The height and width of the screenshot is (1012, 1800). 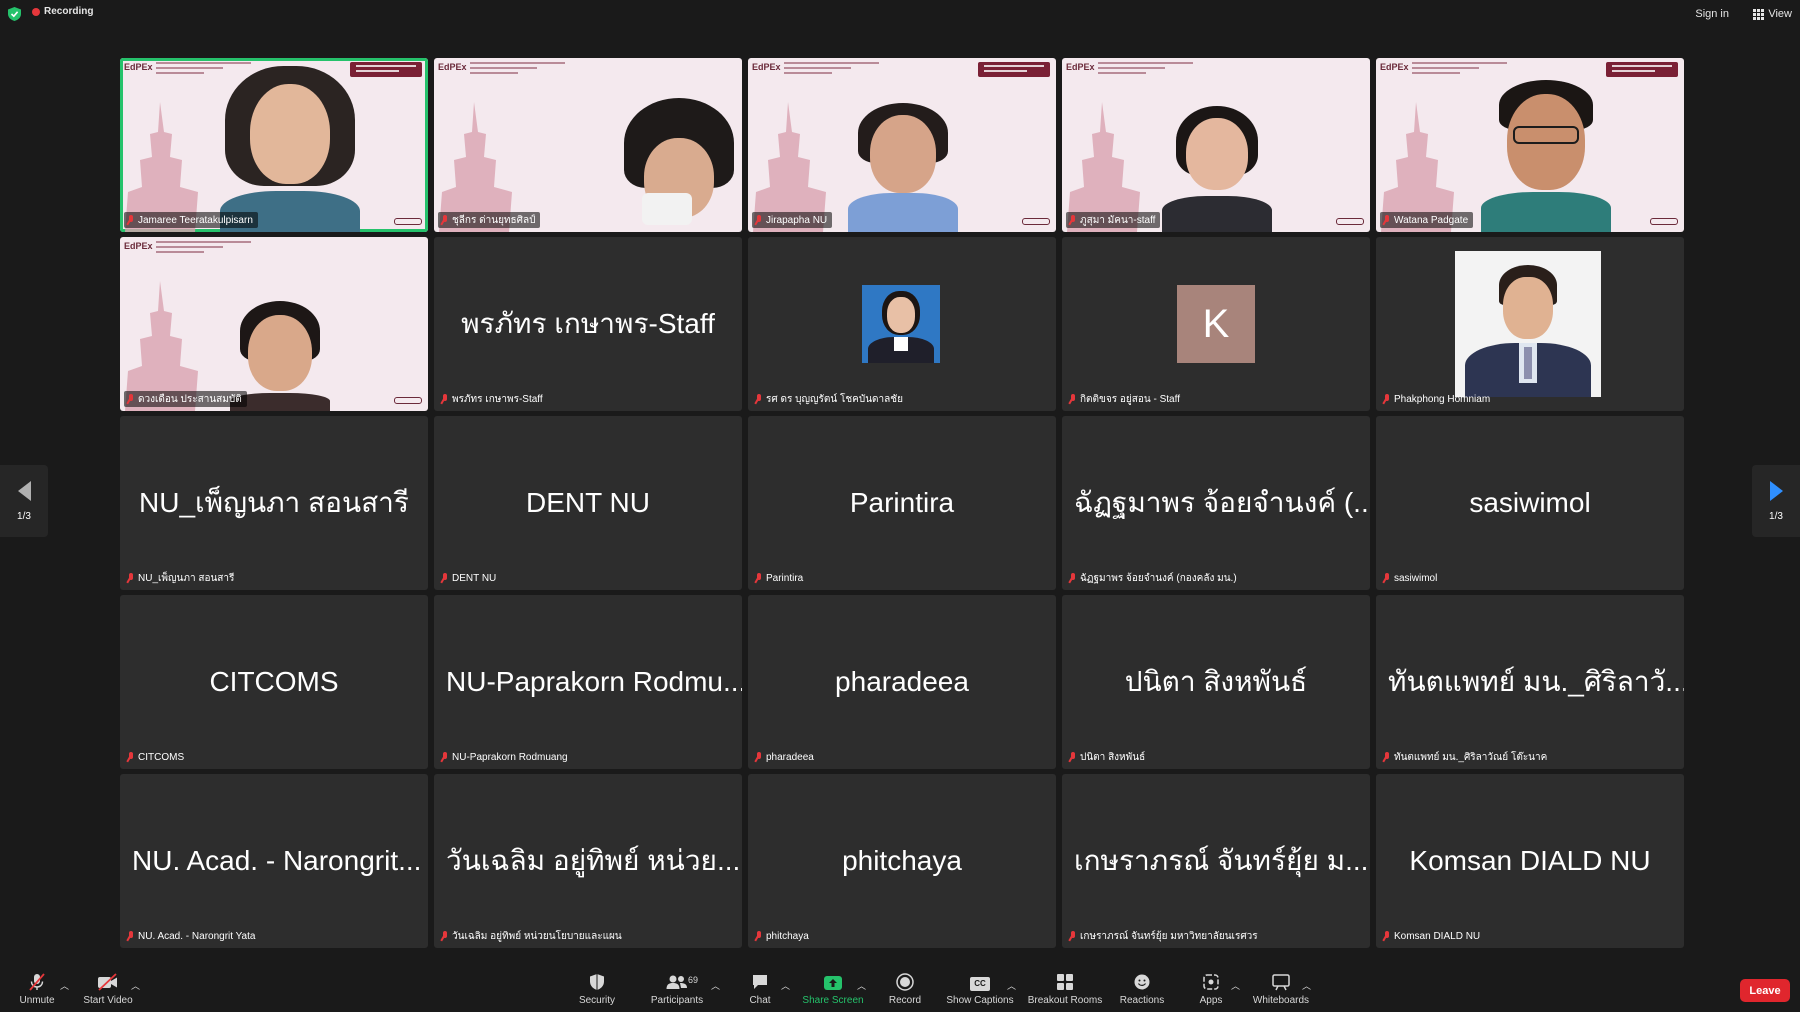 I want to click on security-button: Security, so click(x=597, y=989).